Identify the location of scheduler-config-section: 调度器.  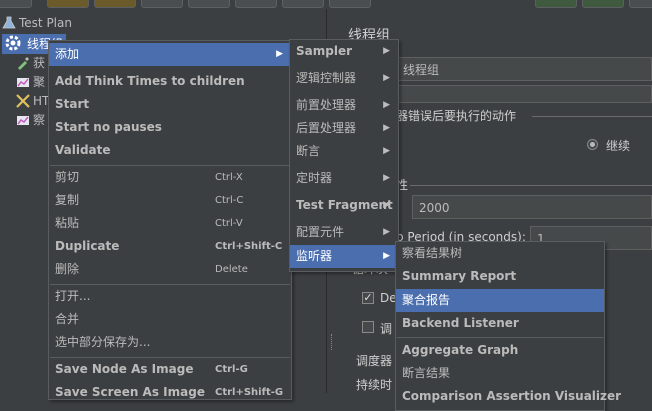
(374, 361).